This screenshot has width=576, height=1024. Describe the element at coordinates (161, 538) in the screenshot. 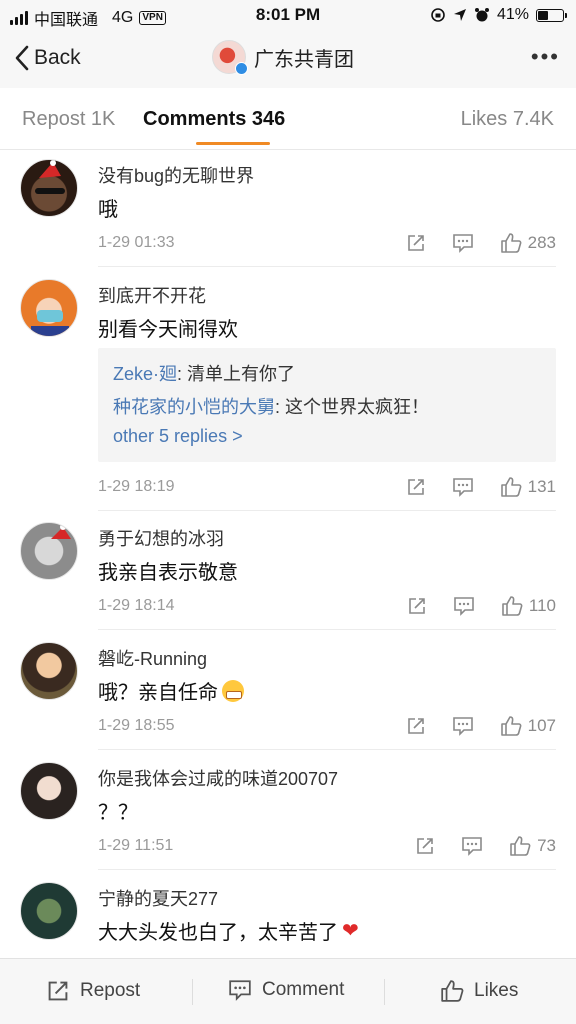

I see `comment-username: 勇于幻想的冰羽` at that location.